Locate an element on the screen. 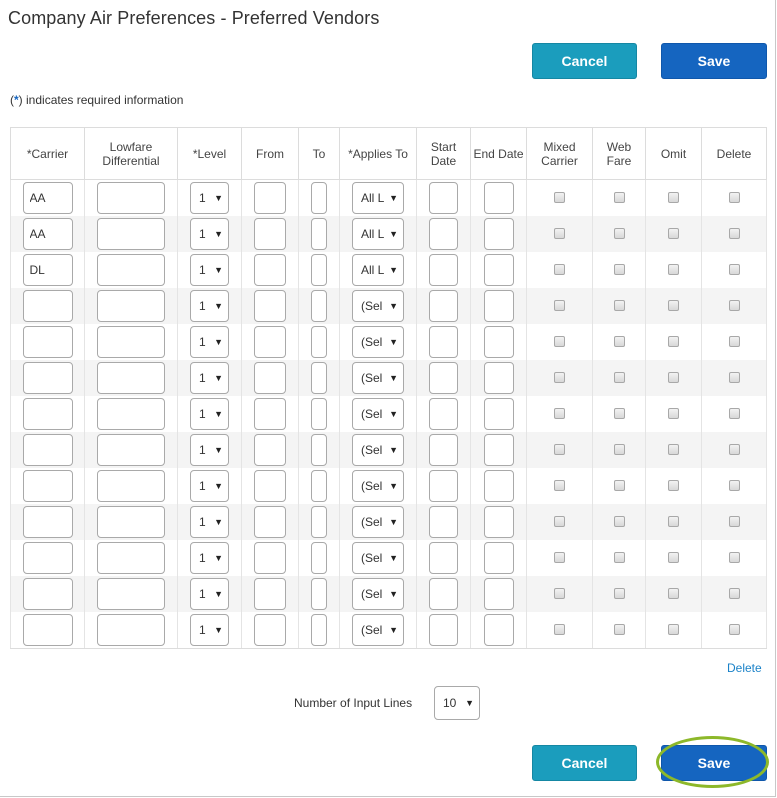  cancel-button-top: Cancel is located at coordinates (584, 61).